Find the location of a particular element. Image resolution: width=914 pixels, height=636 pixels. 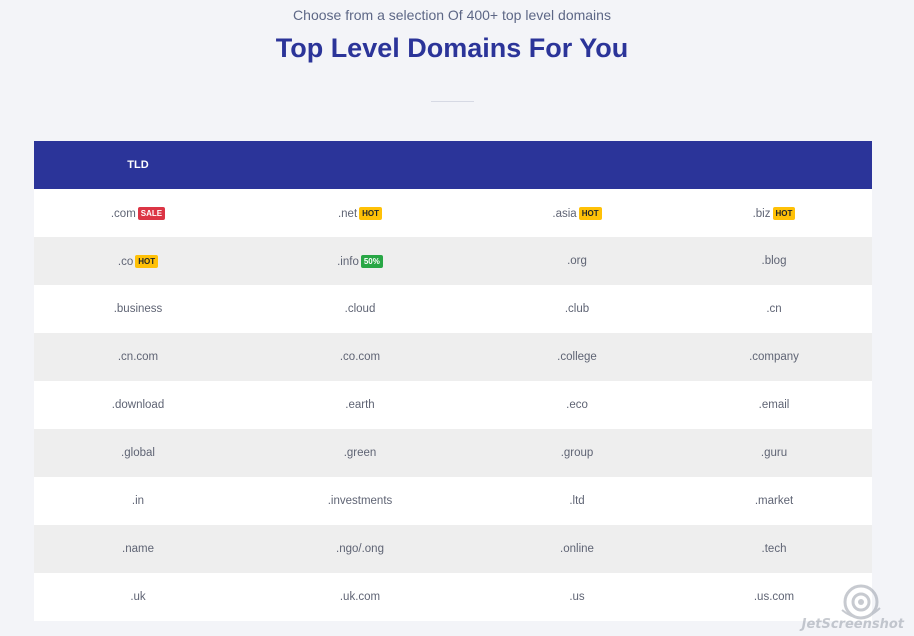

tld-name: .cn.com is located at coordinates (138, 357).